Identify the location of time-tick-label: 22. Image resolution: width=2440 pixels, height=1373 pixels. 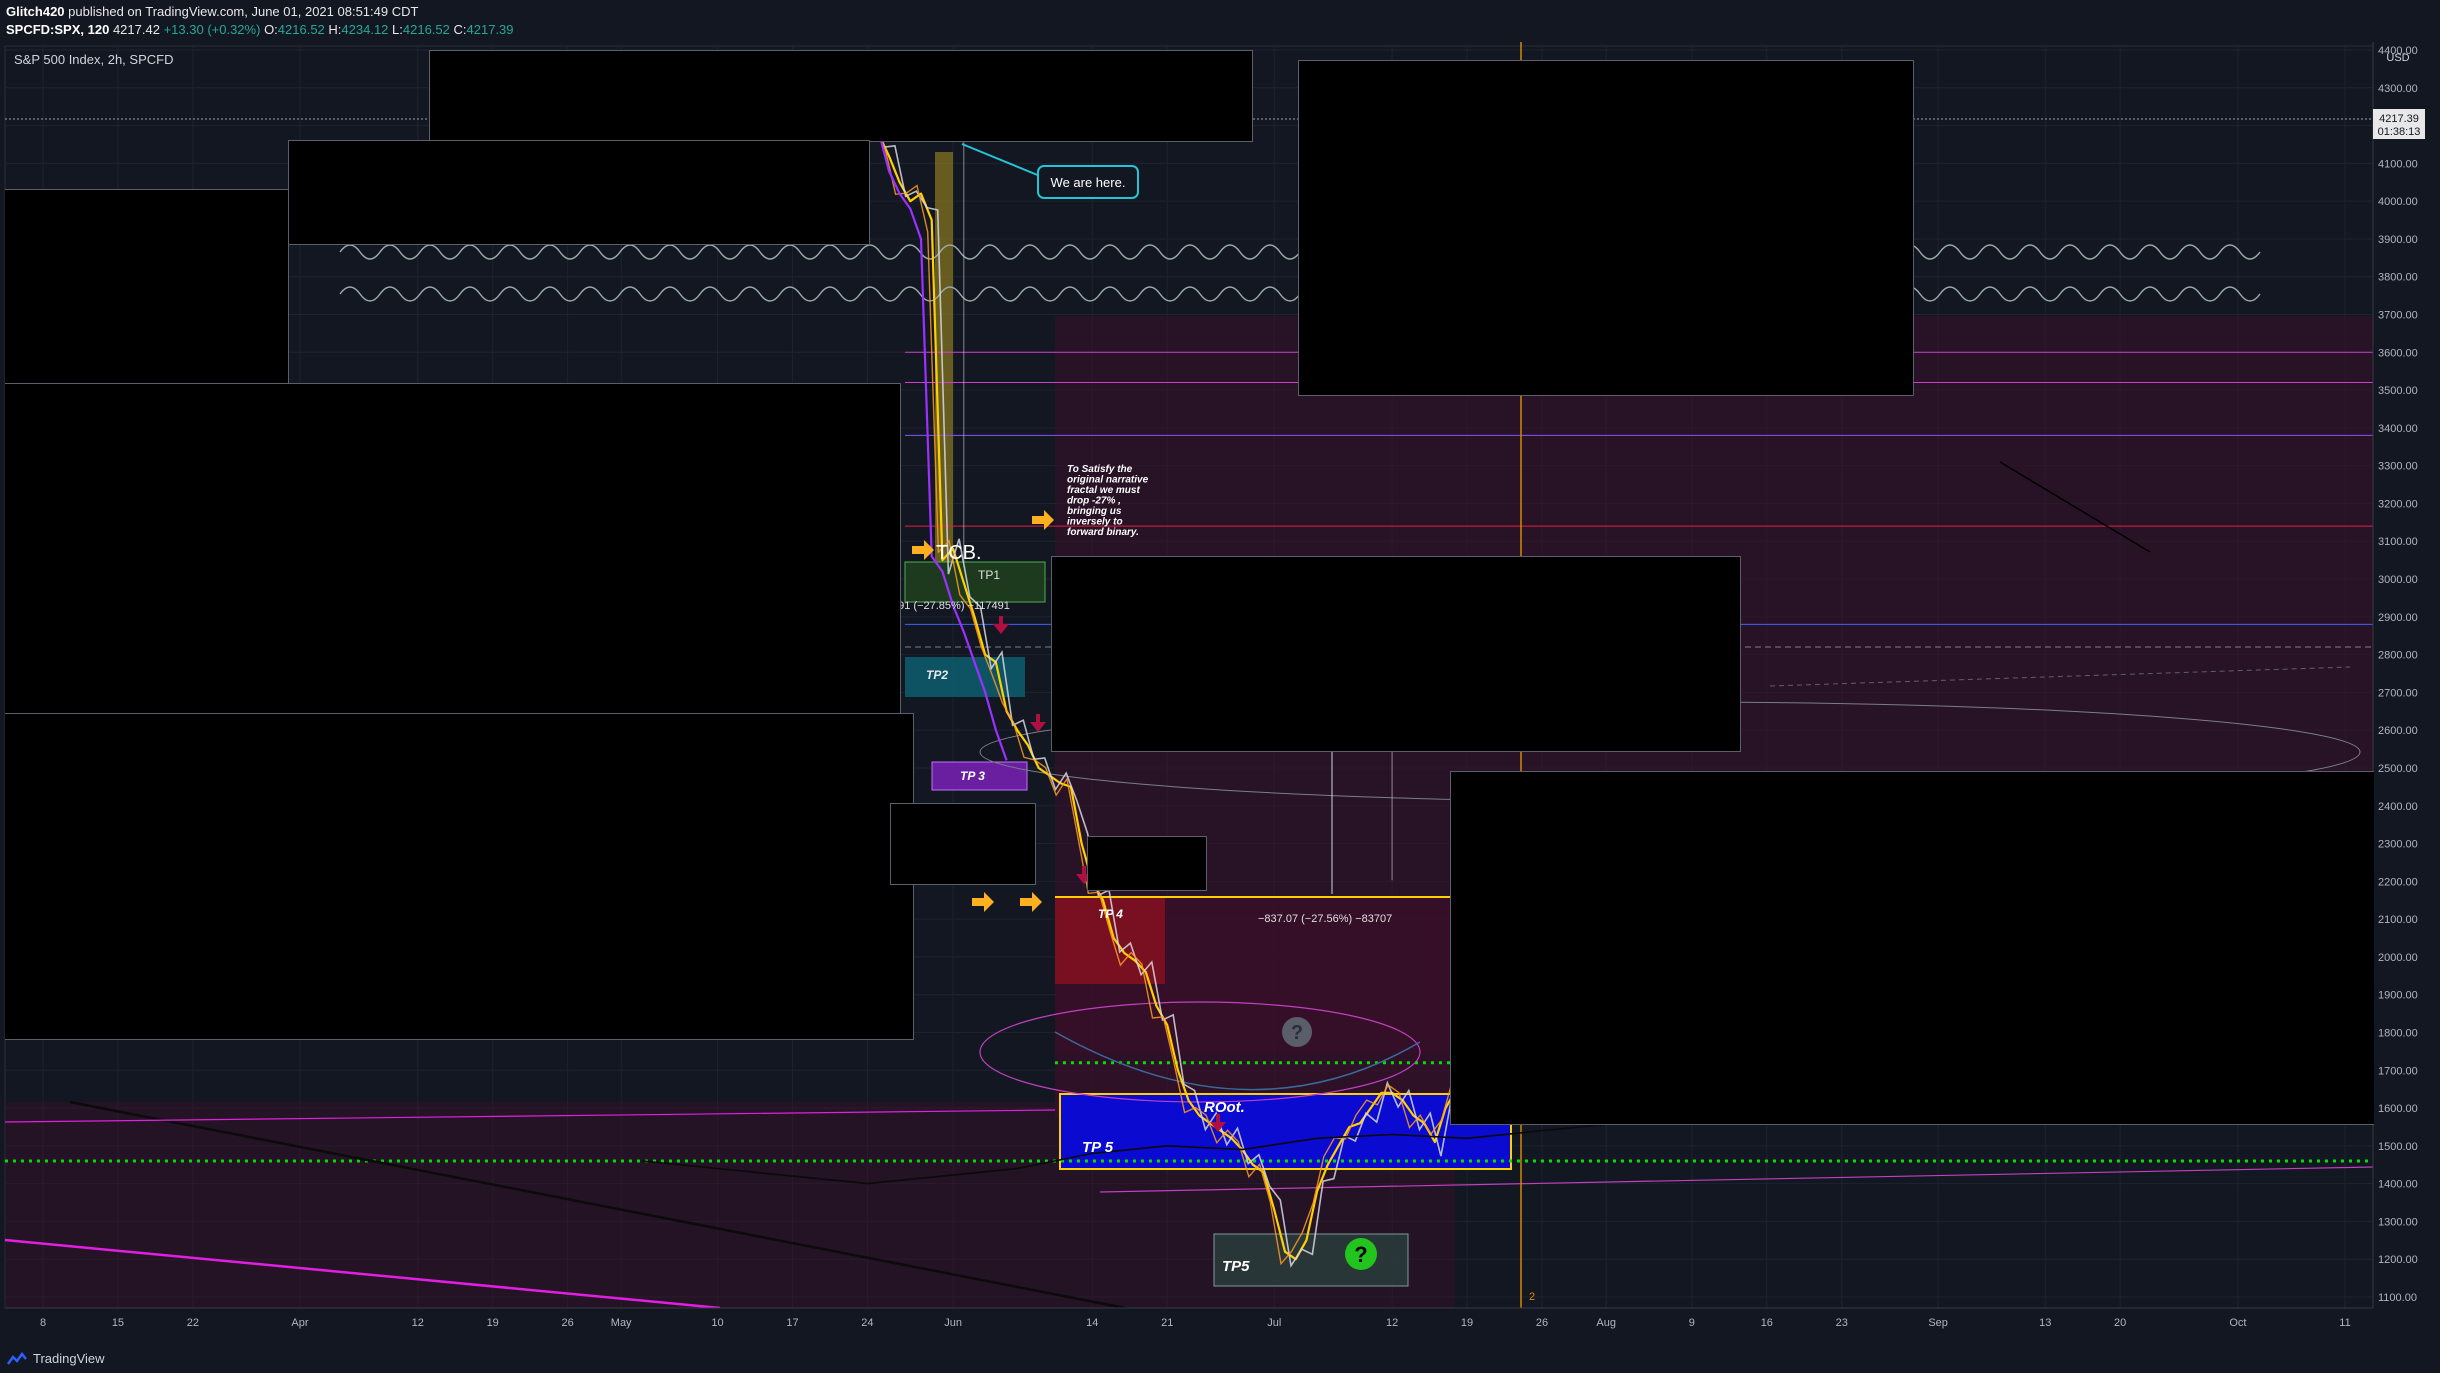
(193, 1323).